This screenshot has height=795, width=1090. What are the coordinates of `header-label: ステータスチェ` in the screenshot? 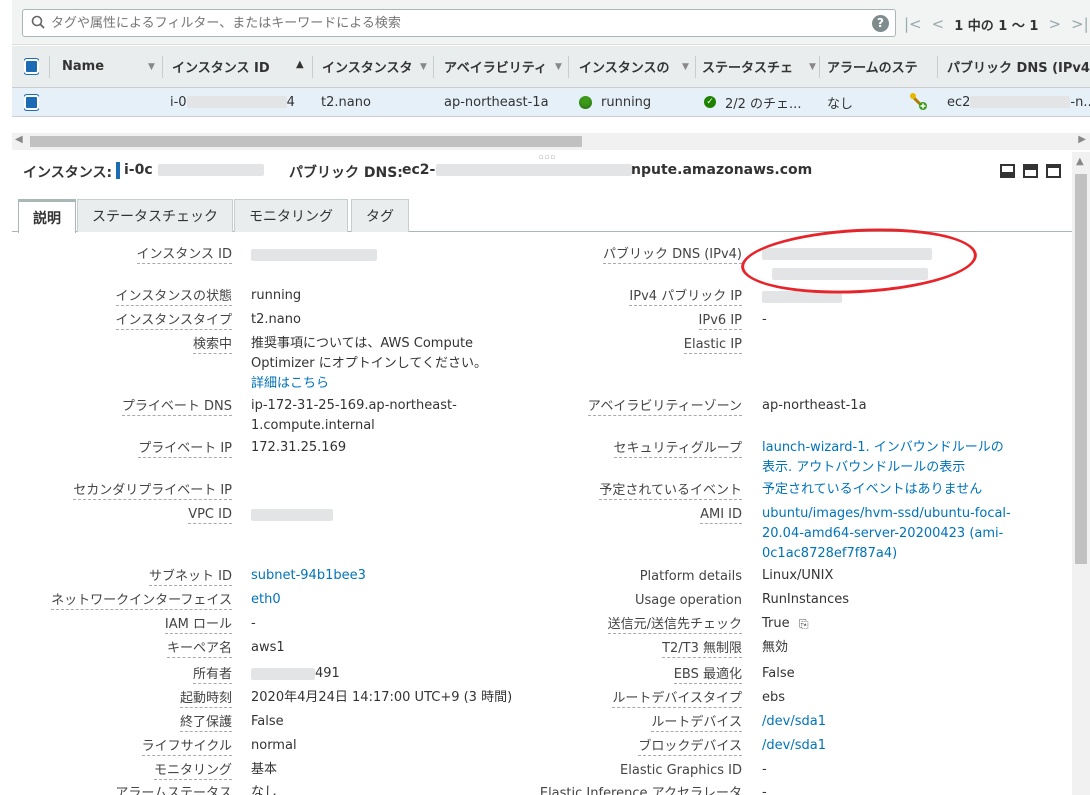 It's located at (748, 68).